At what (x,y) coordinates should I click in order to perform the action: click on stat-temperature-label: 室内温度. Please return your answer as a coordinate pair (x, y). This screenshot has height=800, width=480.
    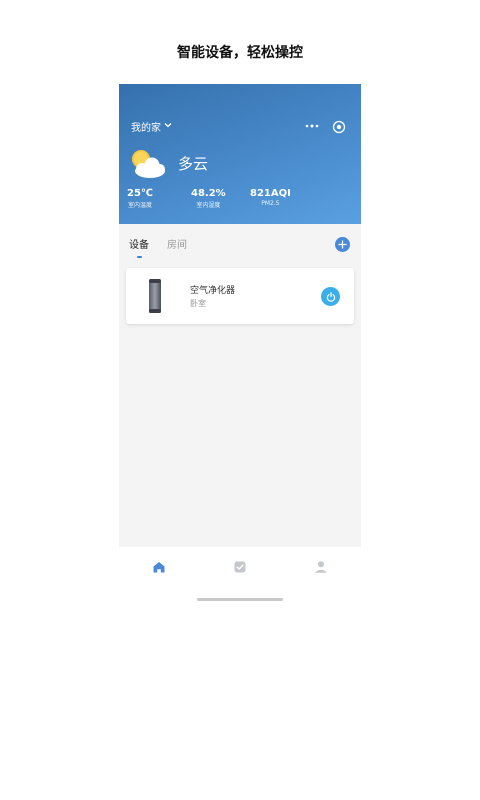
    Looking at the image, I should click on (140, 205).